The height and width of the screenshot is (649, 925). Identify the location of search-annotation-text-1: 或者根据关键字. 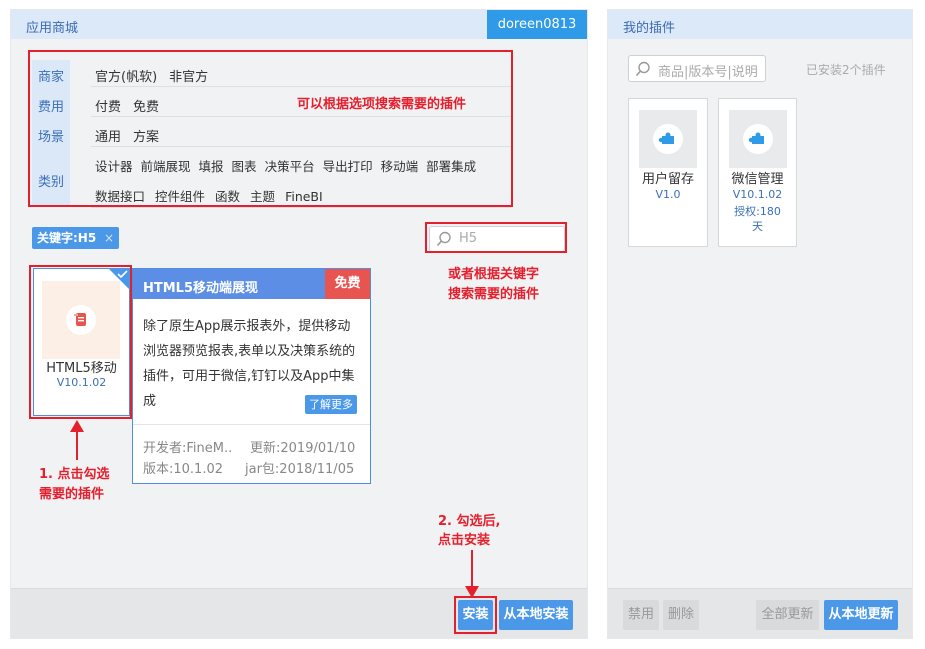
(494, 274).